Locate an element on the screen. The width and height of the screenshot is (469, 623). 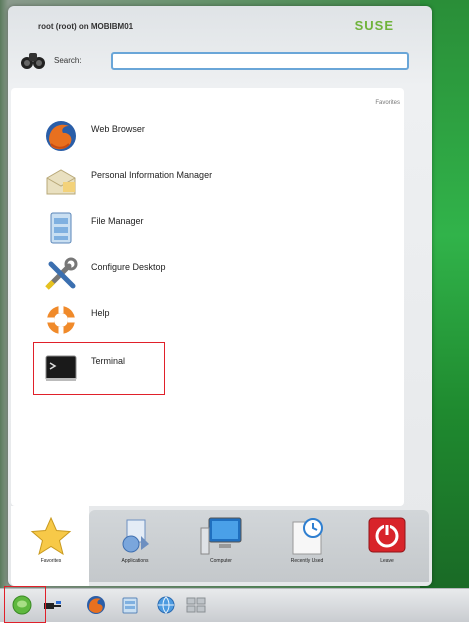
taskbar is located at coordinates (234, 605).